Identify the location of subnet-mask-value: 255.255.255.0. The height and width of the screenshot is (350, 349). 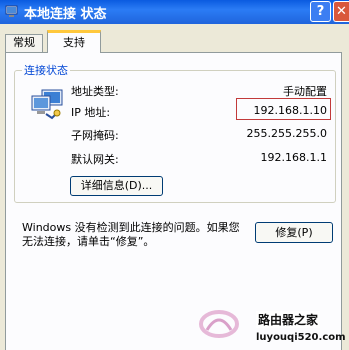
(286, 133).